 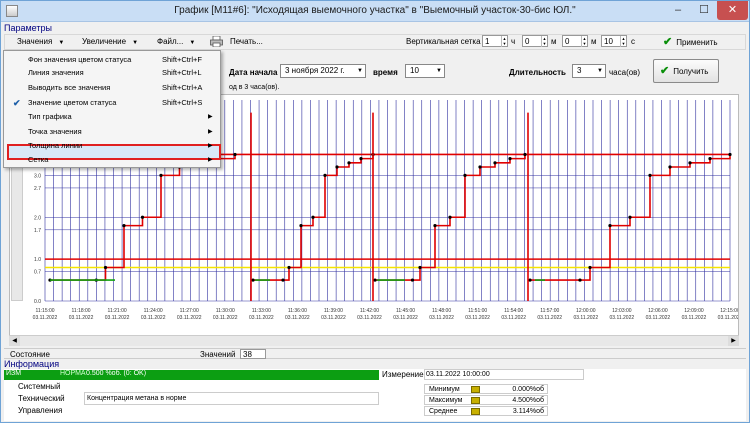 What do you see at coordinates (218, 354) in the screenshot?
I see `values-label: Значений` at bounding box center [218, 354].